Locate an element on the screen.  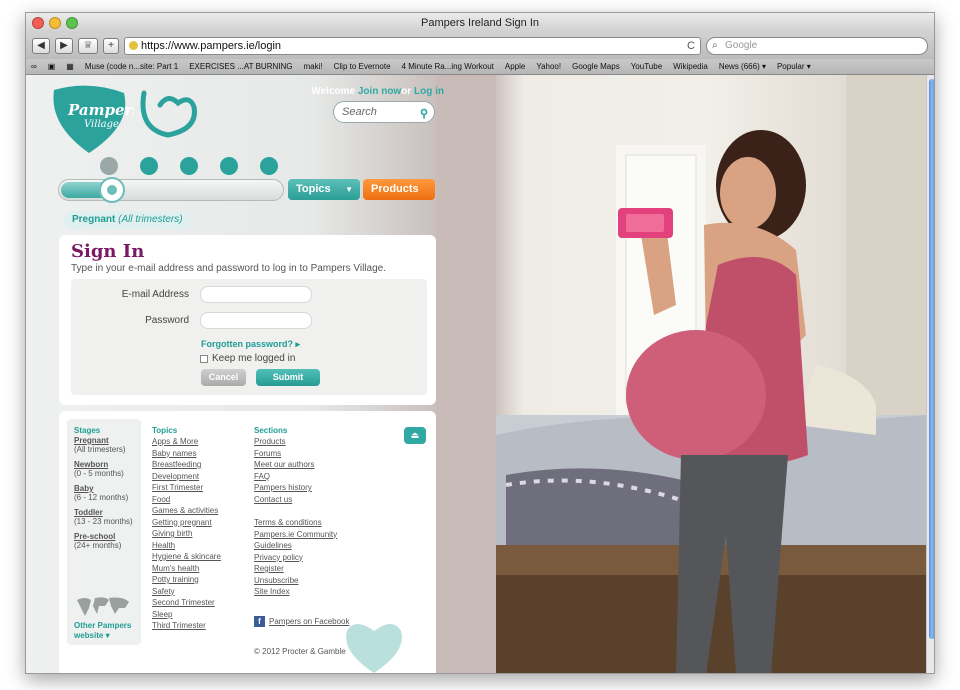
password-field is located at coordinates (256, 320).